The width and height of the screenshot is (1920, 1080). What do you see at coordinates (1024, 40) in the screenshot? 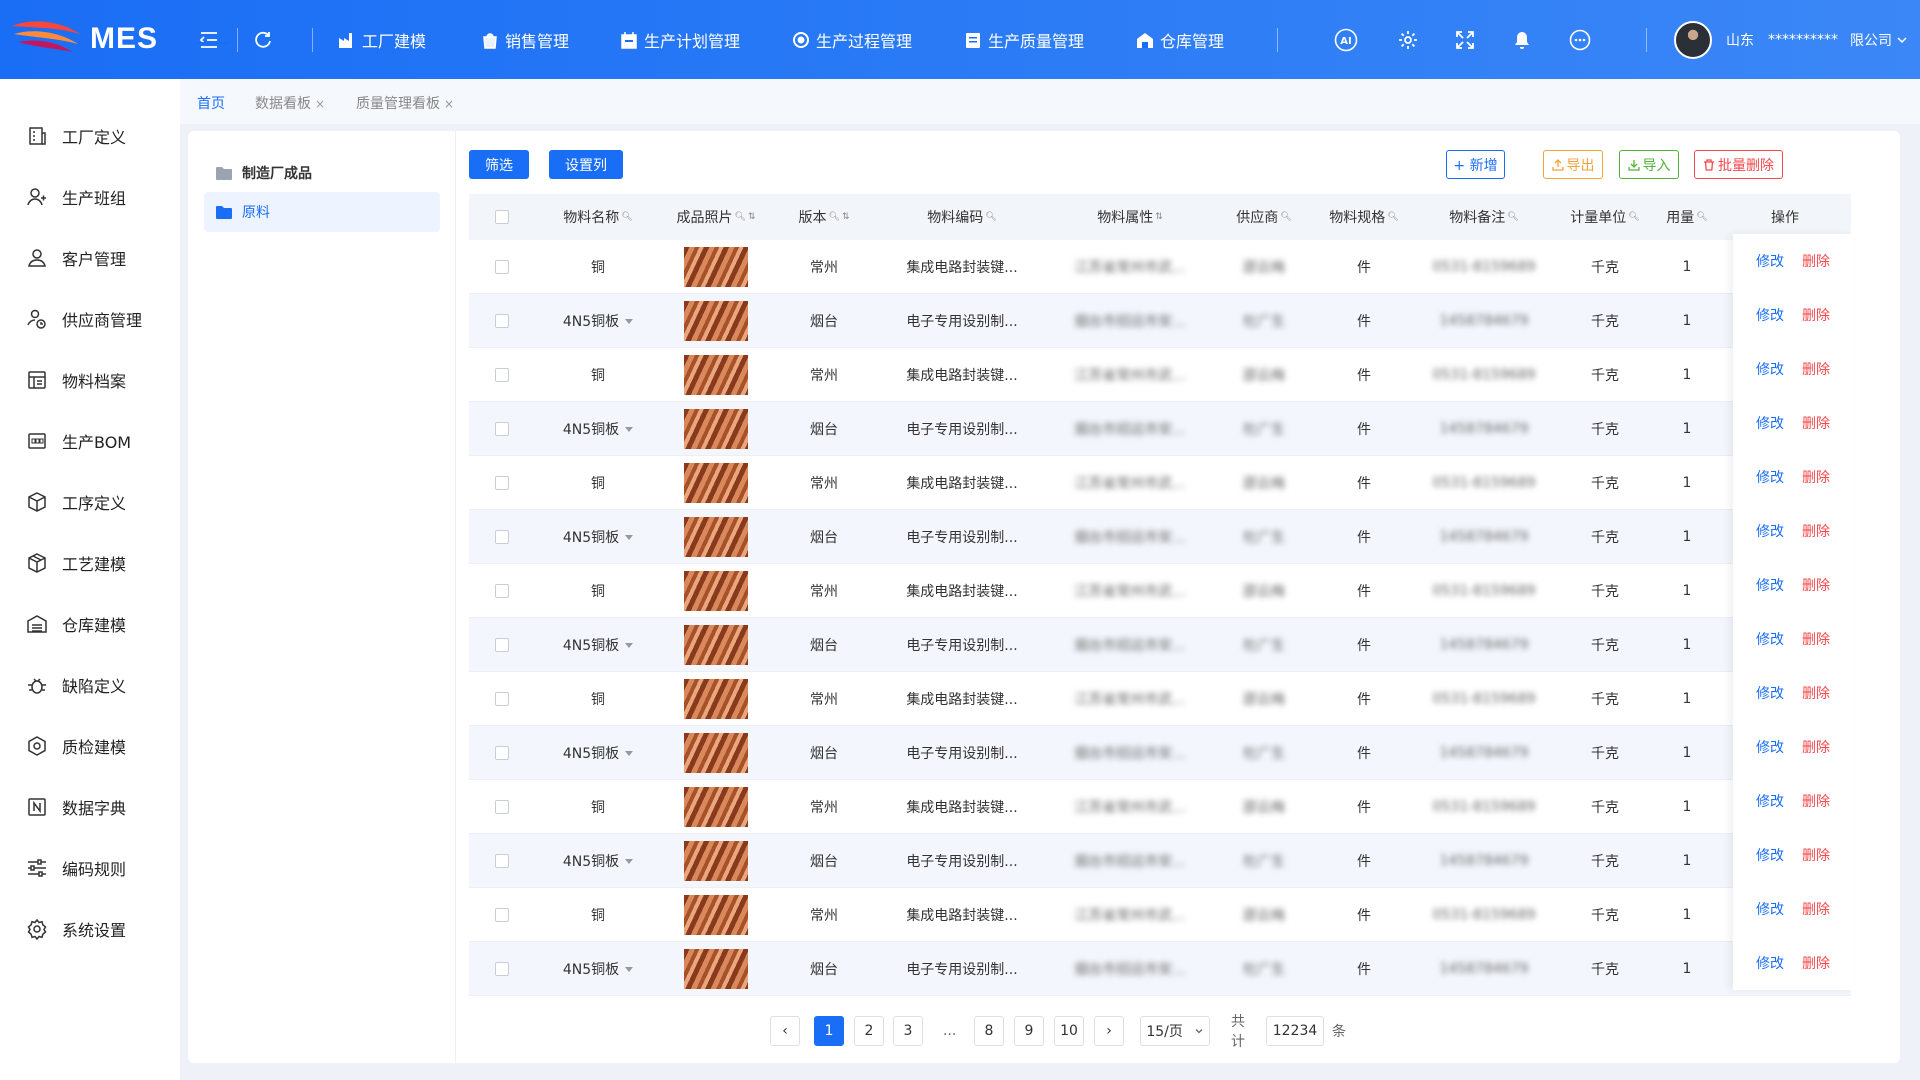
I see `nav-production-quality: 生产质量管理` at bounding box center [1024, 40].